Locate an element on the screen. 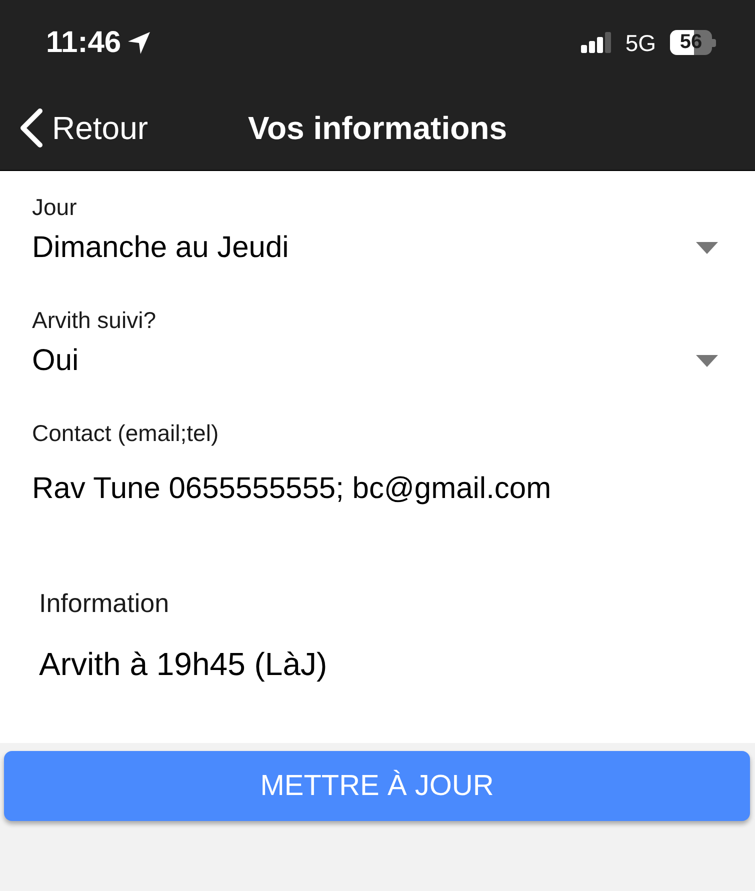 This screenshot has width=755, height=891. status-time: 11:46 is located at coordinates (84, 43).